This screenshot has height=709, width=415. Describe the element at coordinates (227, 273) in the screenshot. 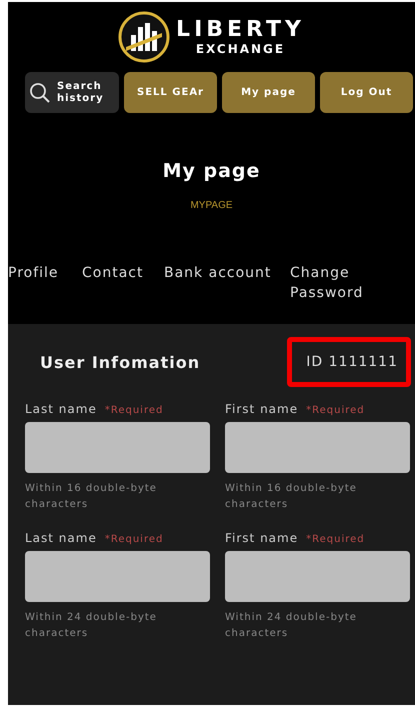

I see `profile-tab: Bank account` at that location.